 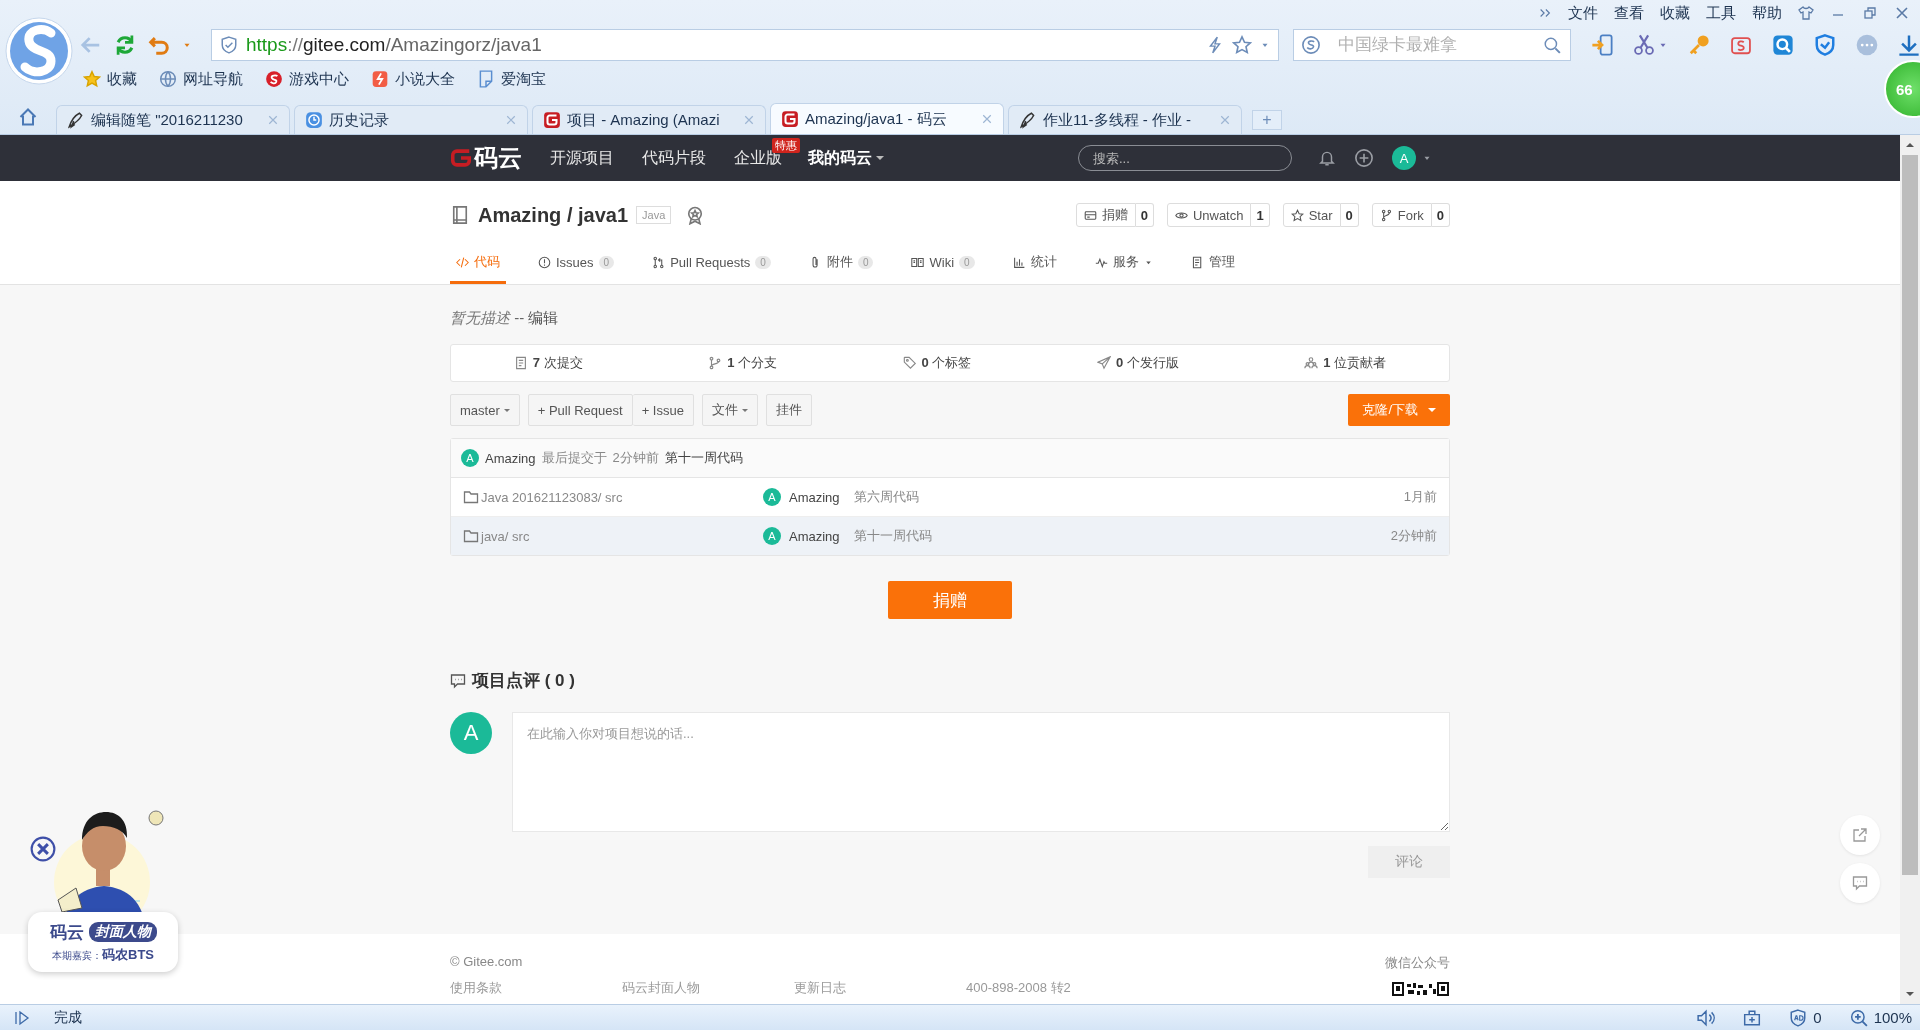 What do you see at coordinates (1311, 215) in the screenshot?
I see `repo-action-button: Star` at bounding box center [1311, 215].